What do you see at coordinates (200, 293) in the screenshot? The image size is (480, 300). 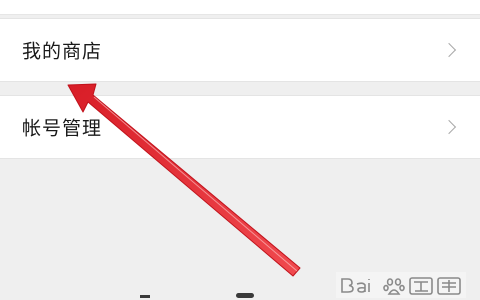 I see `bottom-partial-content` at bounding box center [200, 293].